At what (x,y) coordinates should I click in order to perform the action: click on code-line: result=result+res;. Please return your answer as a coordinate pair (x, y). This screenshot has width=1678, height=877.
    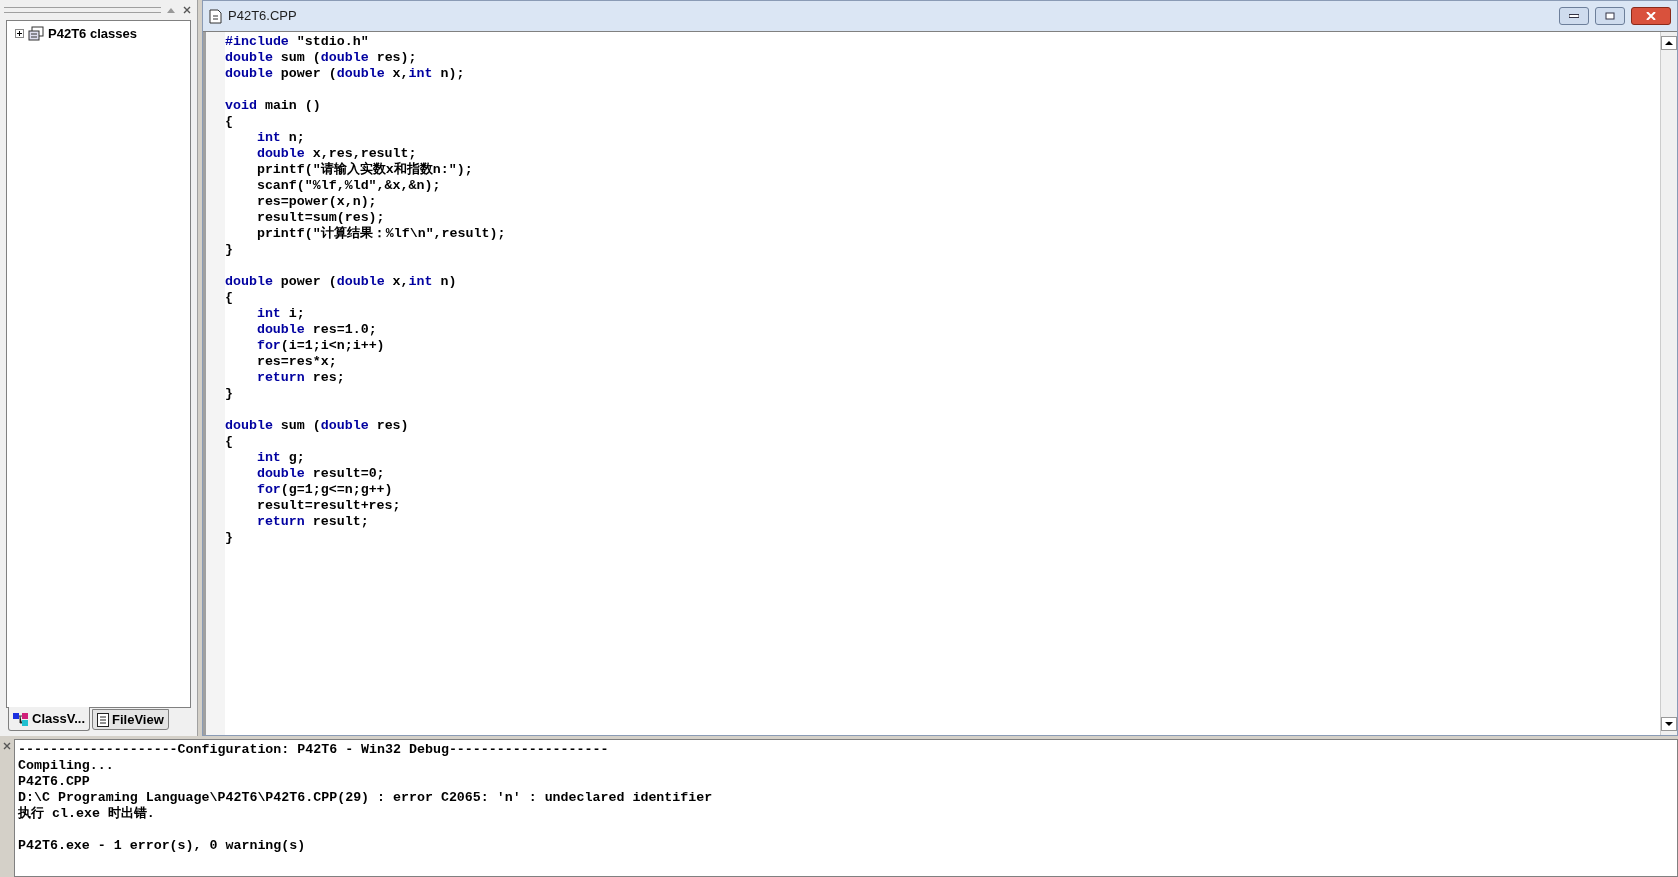
    Looking at the image, I should click on (328, 506).